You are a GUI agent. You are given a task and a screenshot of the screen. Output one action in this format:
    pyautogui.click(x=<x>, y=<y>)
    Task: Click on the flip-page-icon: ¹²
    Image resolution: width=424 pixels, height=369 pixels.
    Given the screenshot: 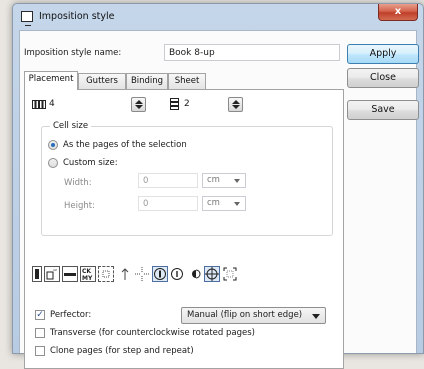 What is the action you would take?
    pyautogui.click(x=52, y=274)
    